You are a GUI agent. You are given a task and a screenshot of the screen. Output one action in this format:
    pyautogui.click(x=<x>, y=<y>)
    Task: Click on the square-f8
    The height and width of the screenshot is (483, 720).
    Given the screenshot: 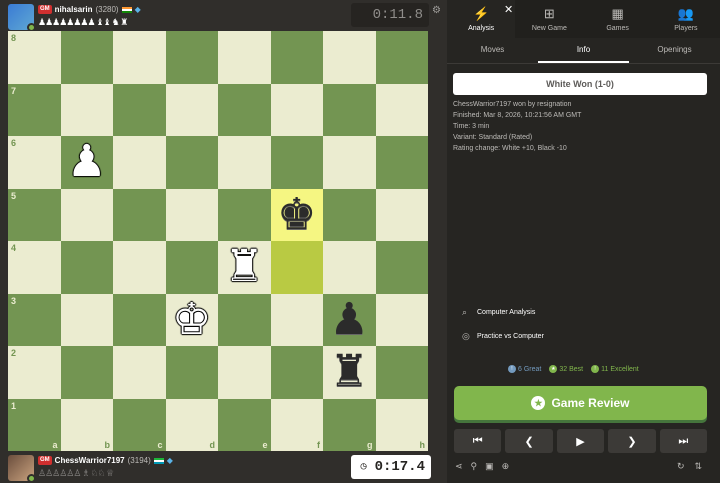 What is the action you would take?
    pyautogui.click(x=296, y=57)
    